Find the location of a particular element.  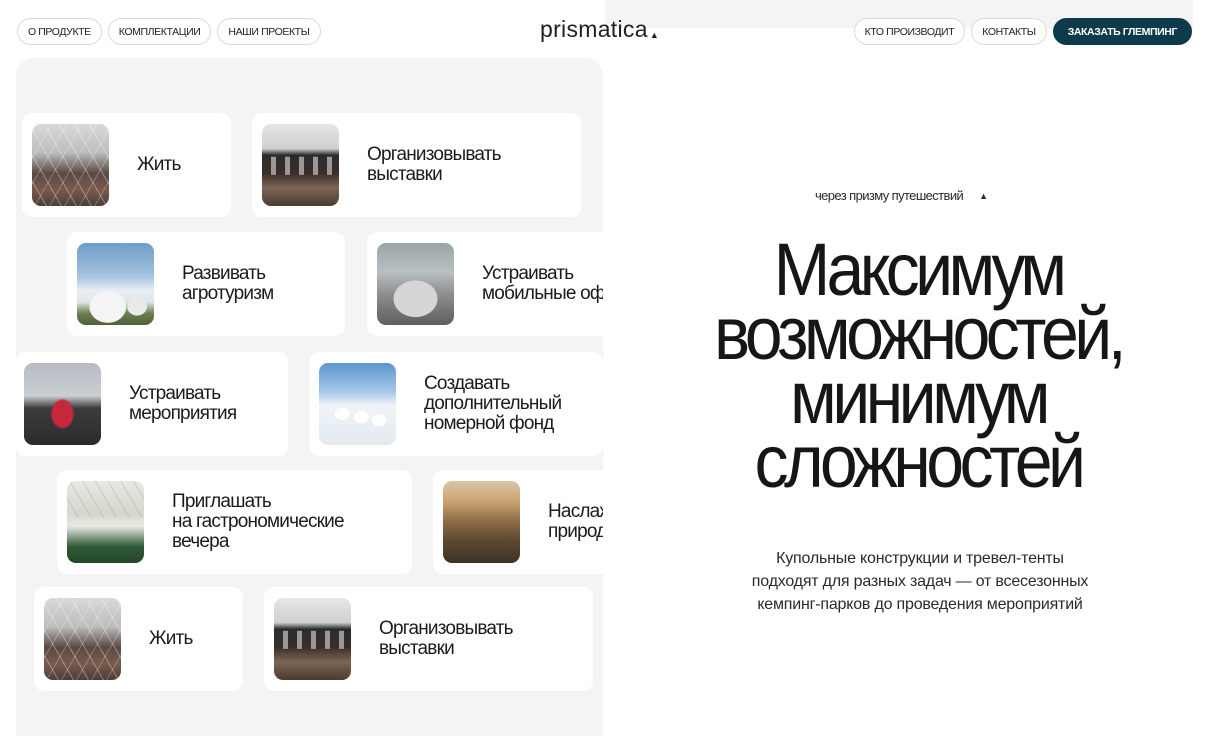

nav-projects: НАШИ ПРОЕКТЫ is located at coordinates (269, 31).